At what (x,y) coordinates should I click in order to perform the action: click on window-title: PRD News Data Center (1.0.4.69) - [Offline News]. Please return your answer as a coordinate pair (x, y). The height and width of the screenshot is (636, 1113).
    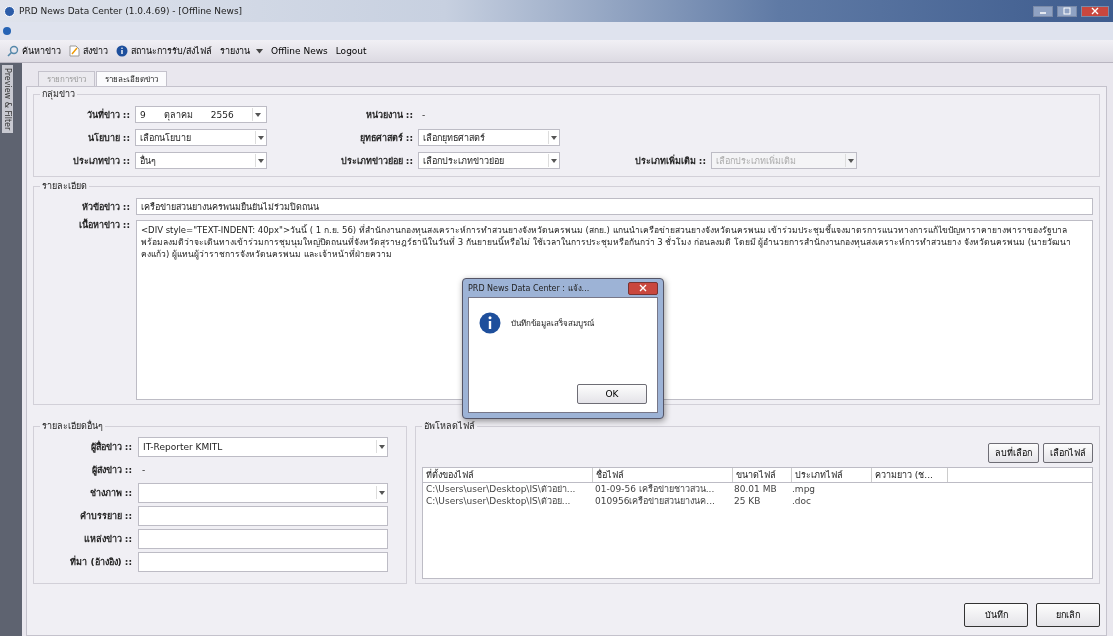
    Looking at the image, I should click on (131, 11).